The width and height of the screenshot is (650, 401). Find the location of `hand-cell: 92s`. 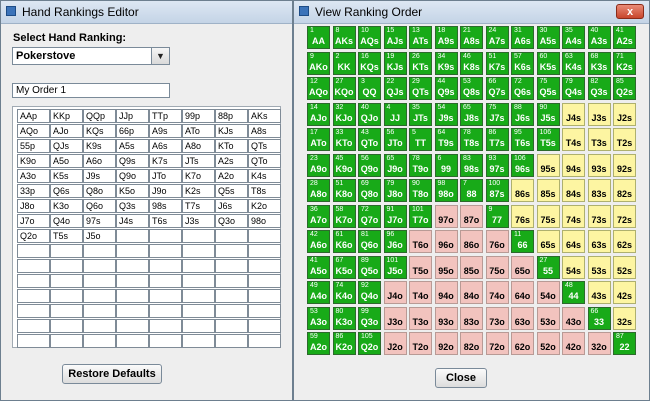

hand-cell: 92s is located at coordinates (624, 165).